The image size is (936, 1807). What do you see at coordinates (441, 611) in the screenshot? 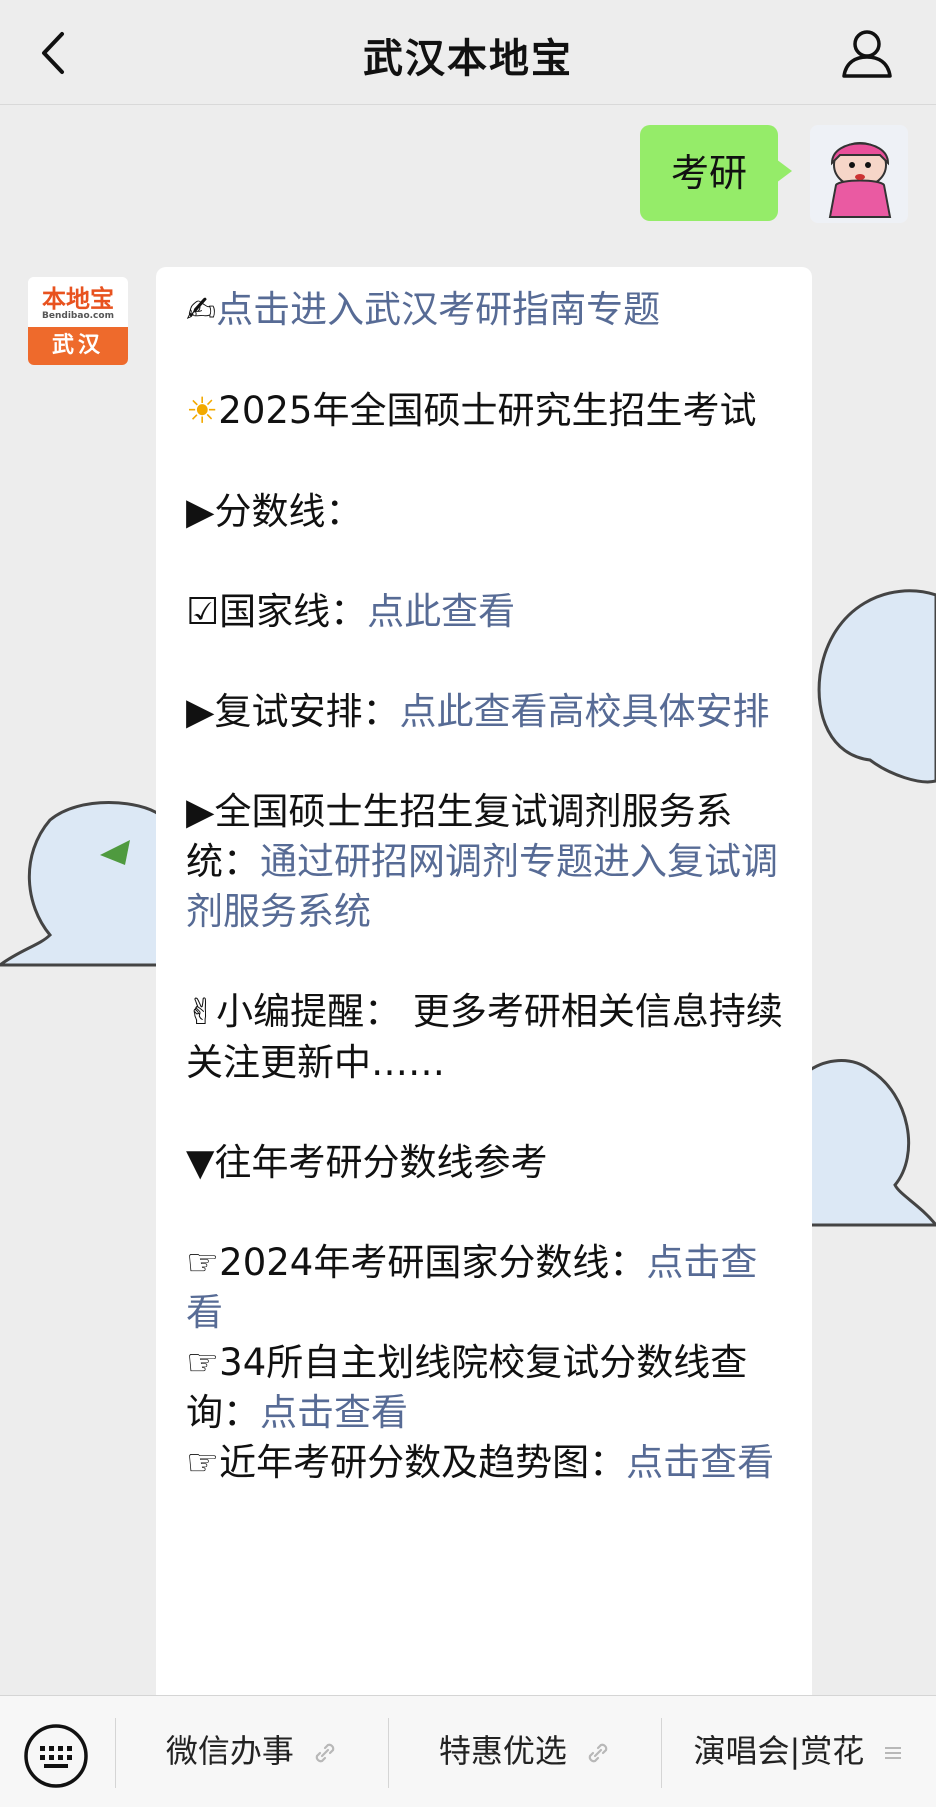
I see `national-line-link: 点此查看` at bounding box center [441, 611].